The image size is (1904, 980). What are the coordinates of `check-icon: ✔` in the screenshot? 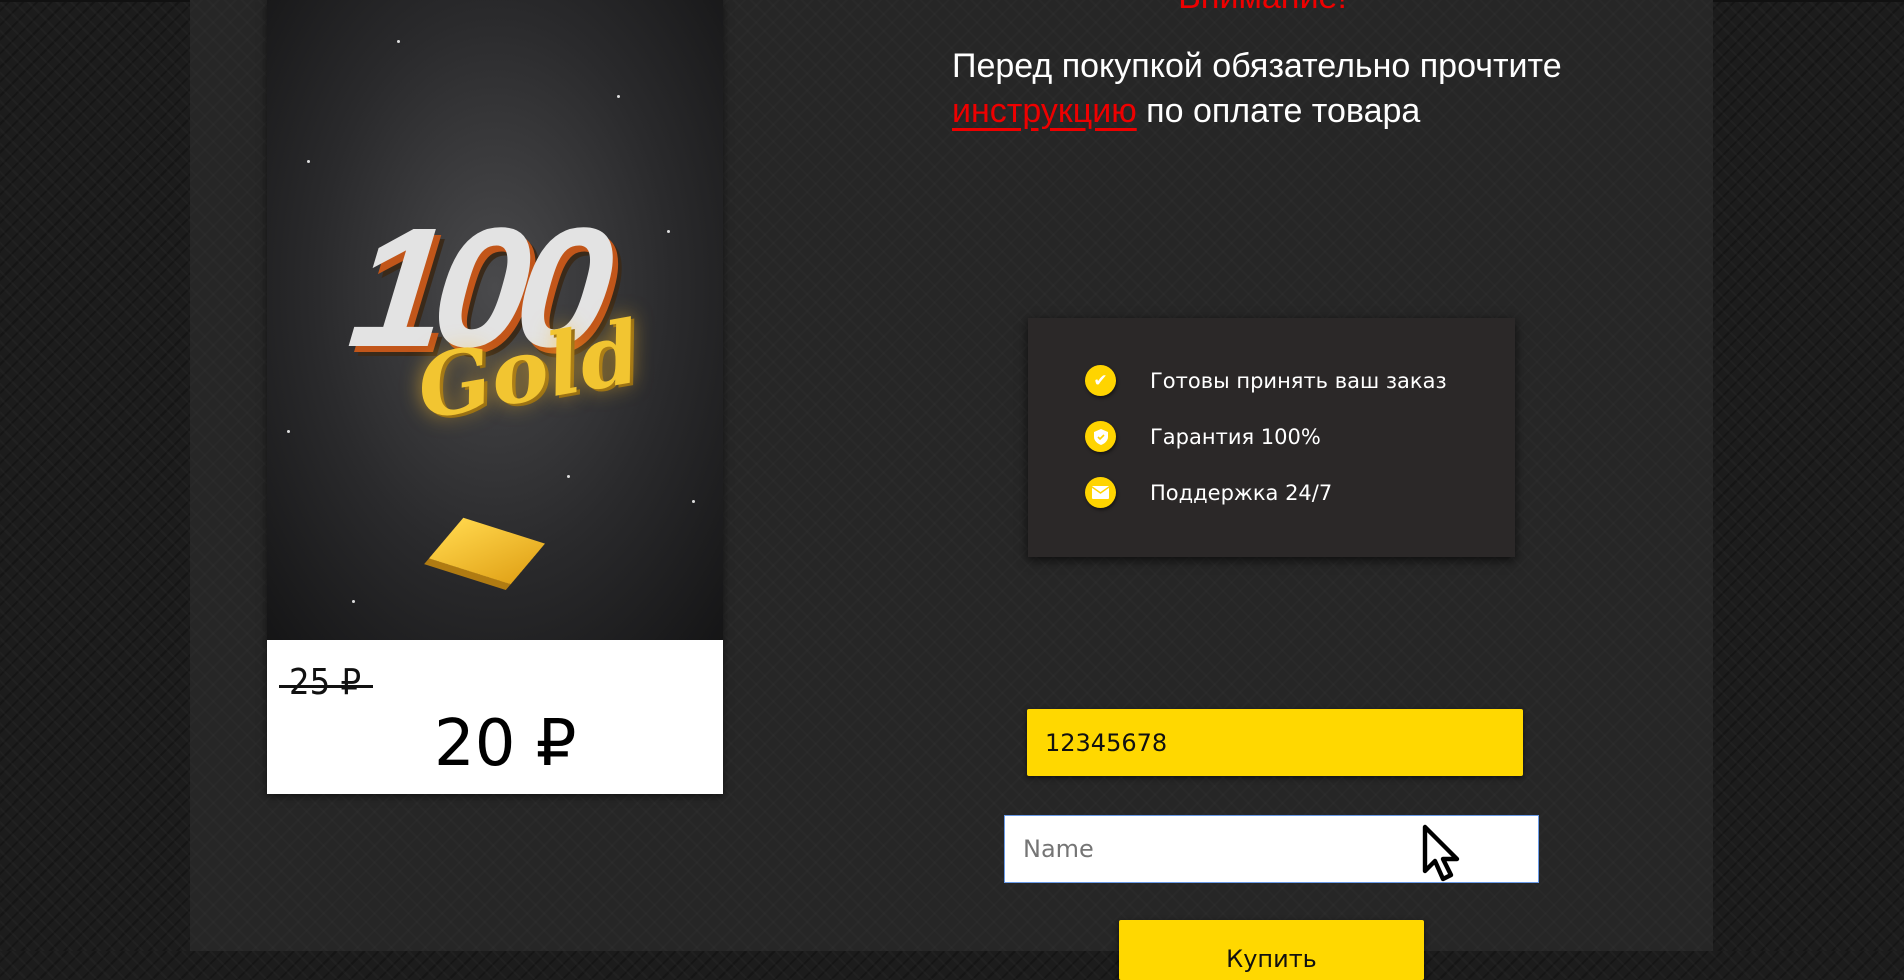 It's located at (1100, 380).